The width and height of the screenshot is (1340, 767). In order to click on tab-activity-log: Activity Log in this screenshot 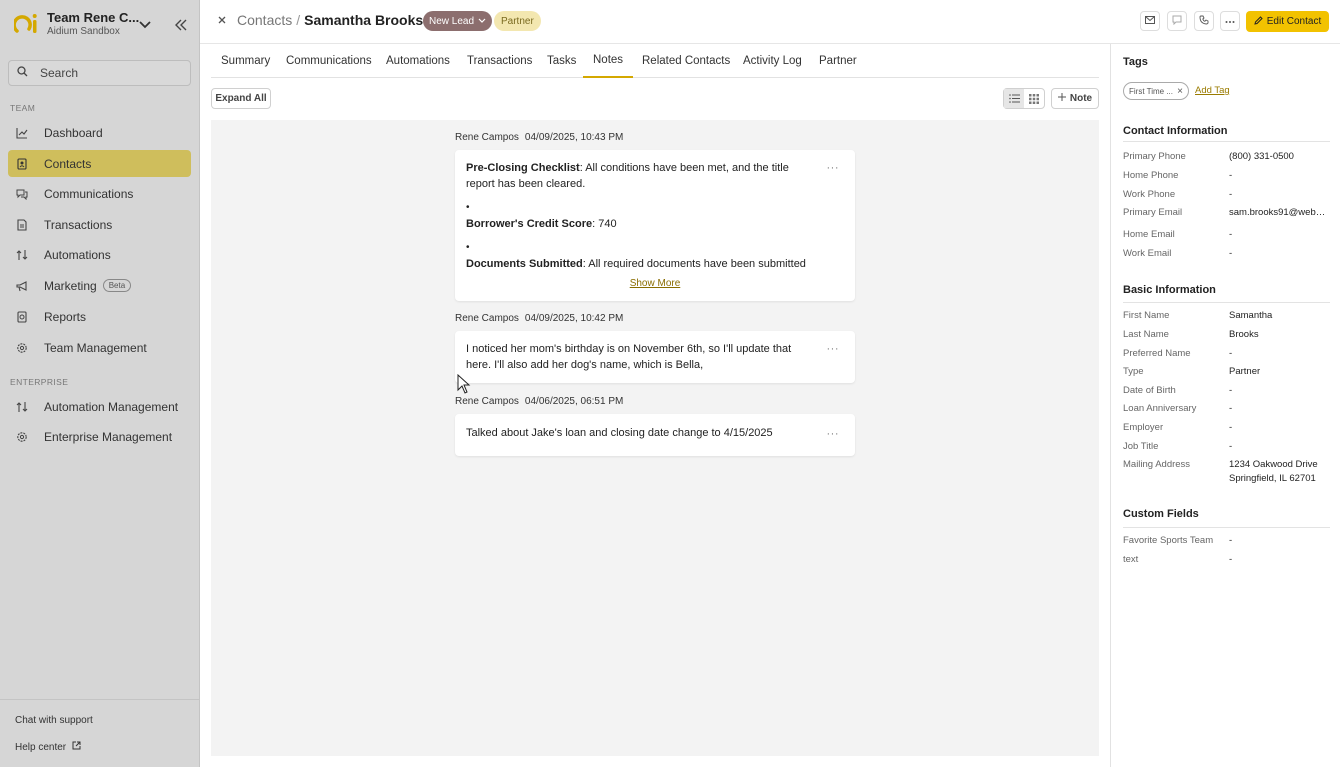, I will do `click(772, 61)`.